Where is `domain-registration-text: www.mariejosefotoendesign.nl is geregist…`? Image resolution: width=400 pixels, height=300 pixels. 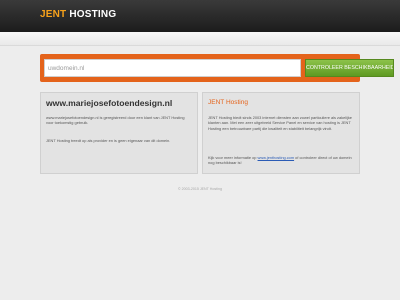
domain-registration-text: www.mariejosefotoendesign.nl is geregist… is located at coordinates (115, 120).